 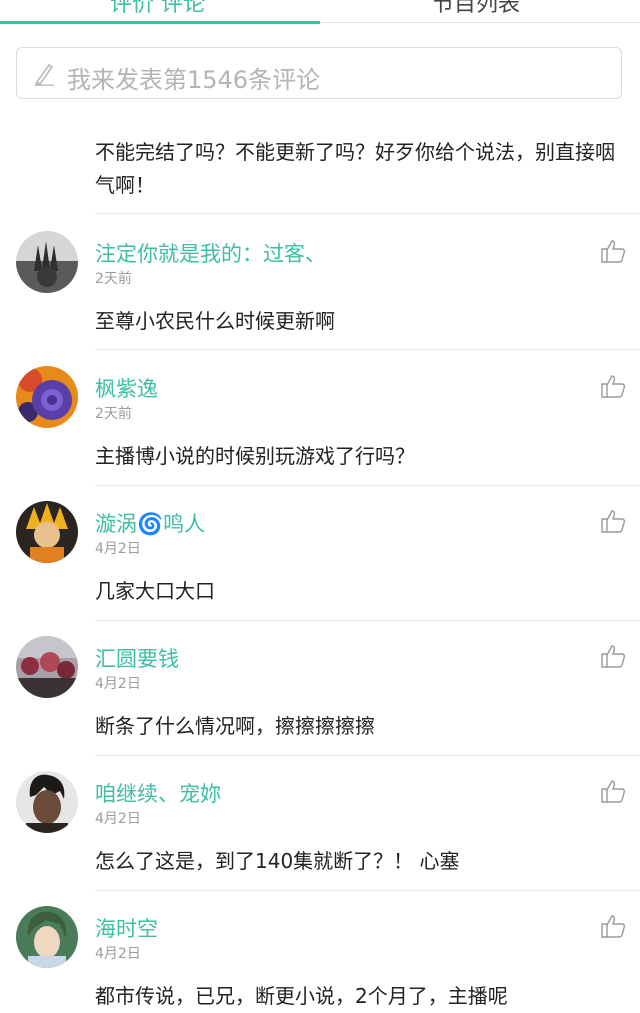 What do you see at coordinates (355, 168) in the screenshot?
I see `comment-text: 不能完结了吗？不能更新了吗？好歹你给个说法，别直接咽气啊！` at bounding box center [355, 168].